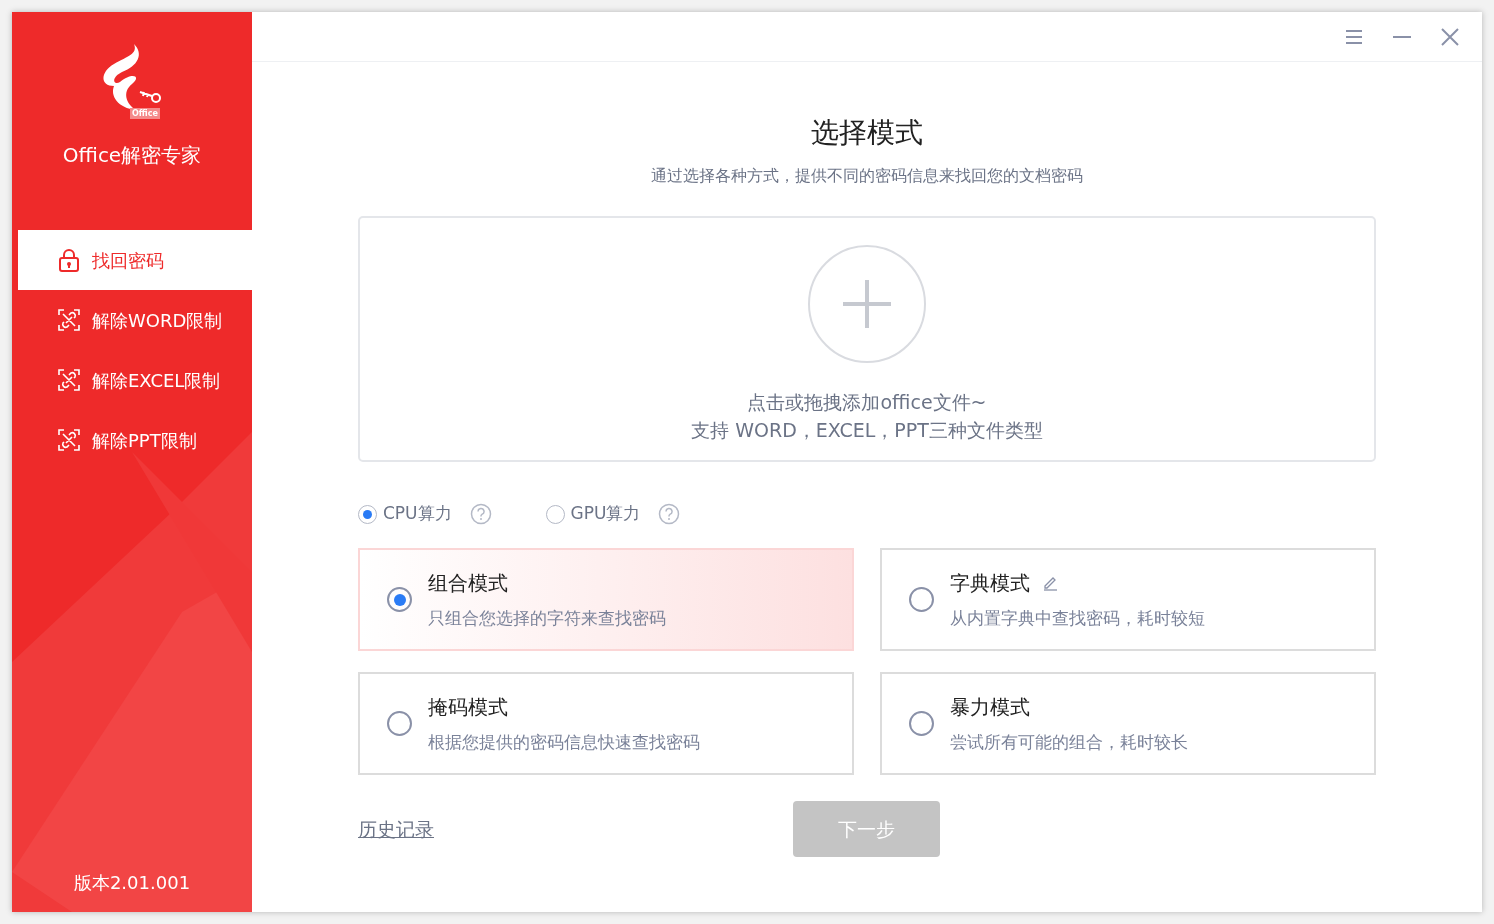  Describe the element at coordinates (69, 260) in the screenshot. I see `lock-icon` at that location.